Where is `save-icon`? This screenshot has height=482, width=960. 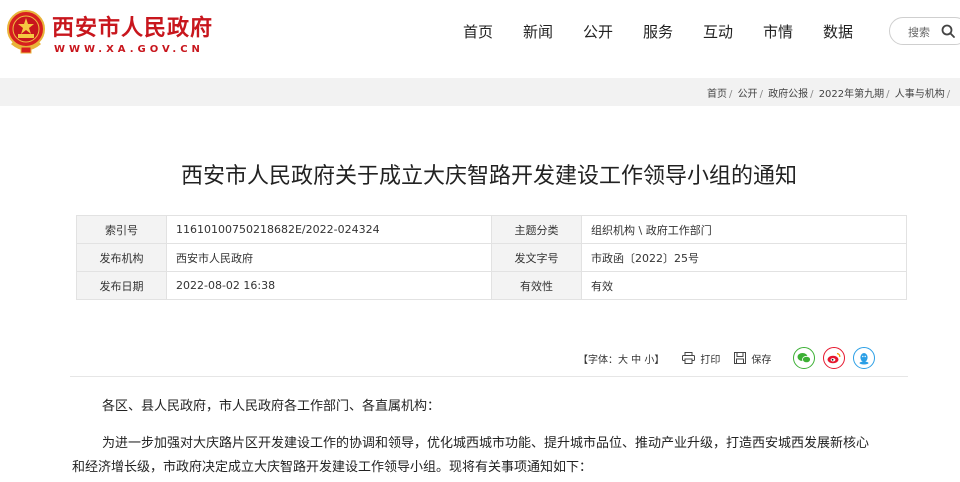
save-icon is located at coordinates (740, 358).